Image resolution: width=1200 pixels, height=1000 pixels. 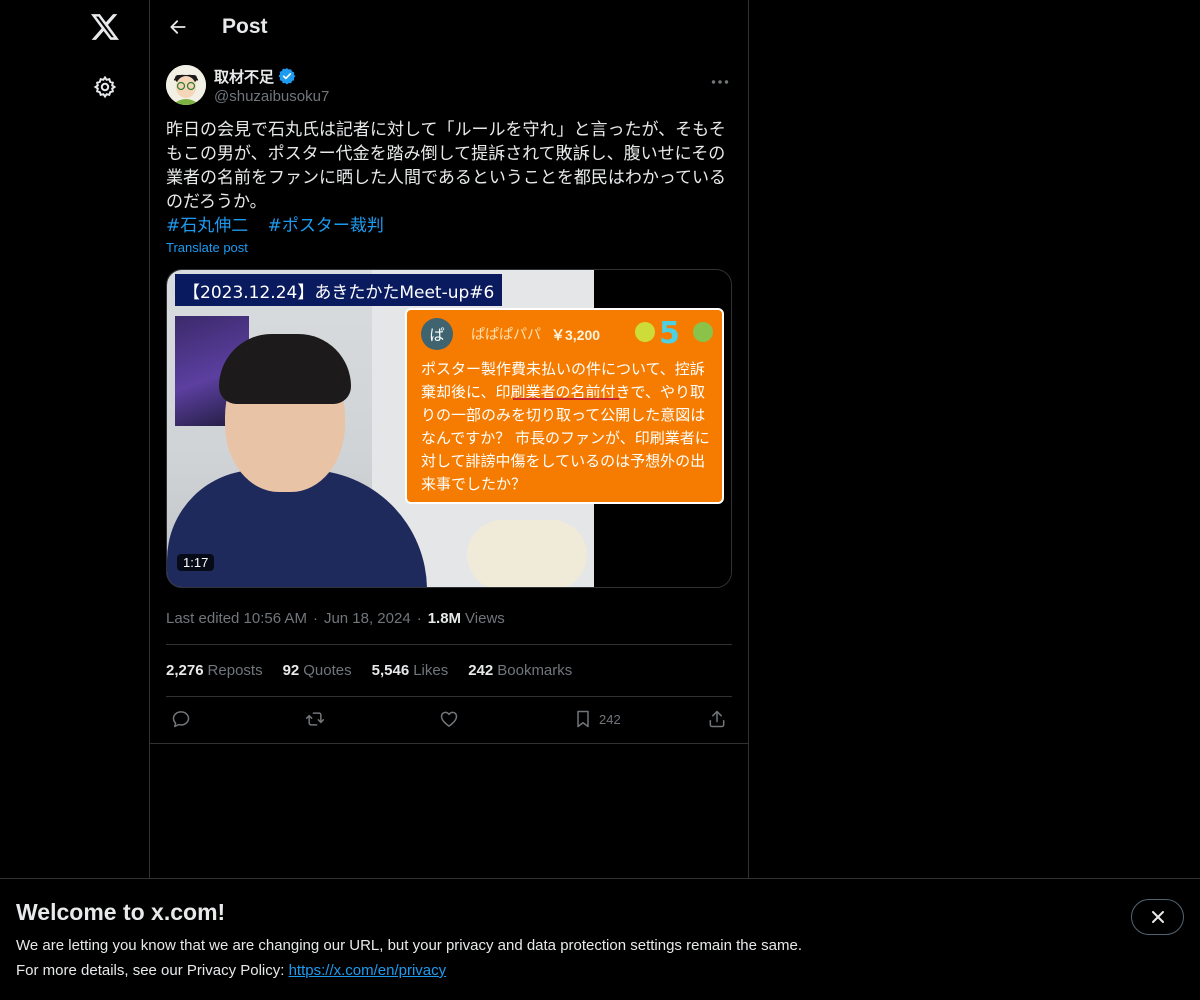 I want to click on page-title: Post, so click(x=245, y=26).